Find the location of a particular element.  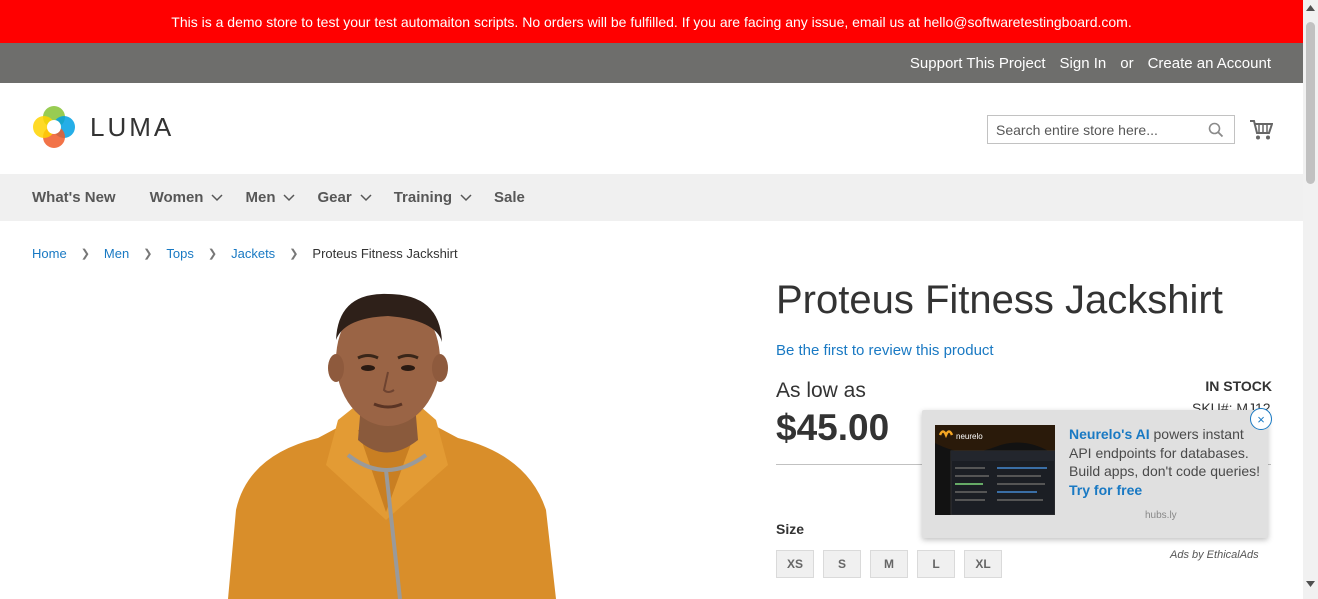

nav-item-women: Women is located at coordinates (187, 197).